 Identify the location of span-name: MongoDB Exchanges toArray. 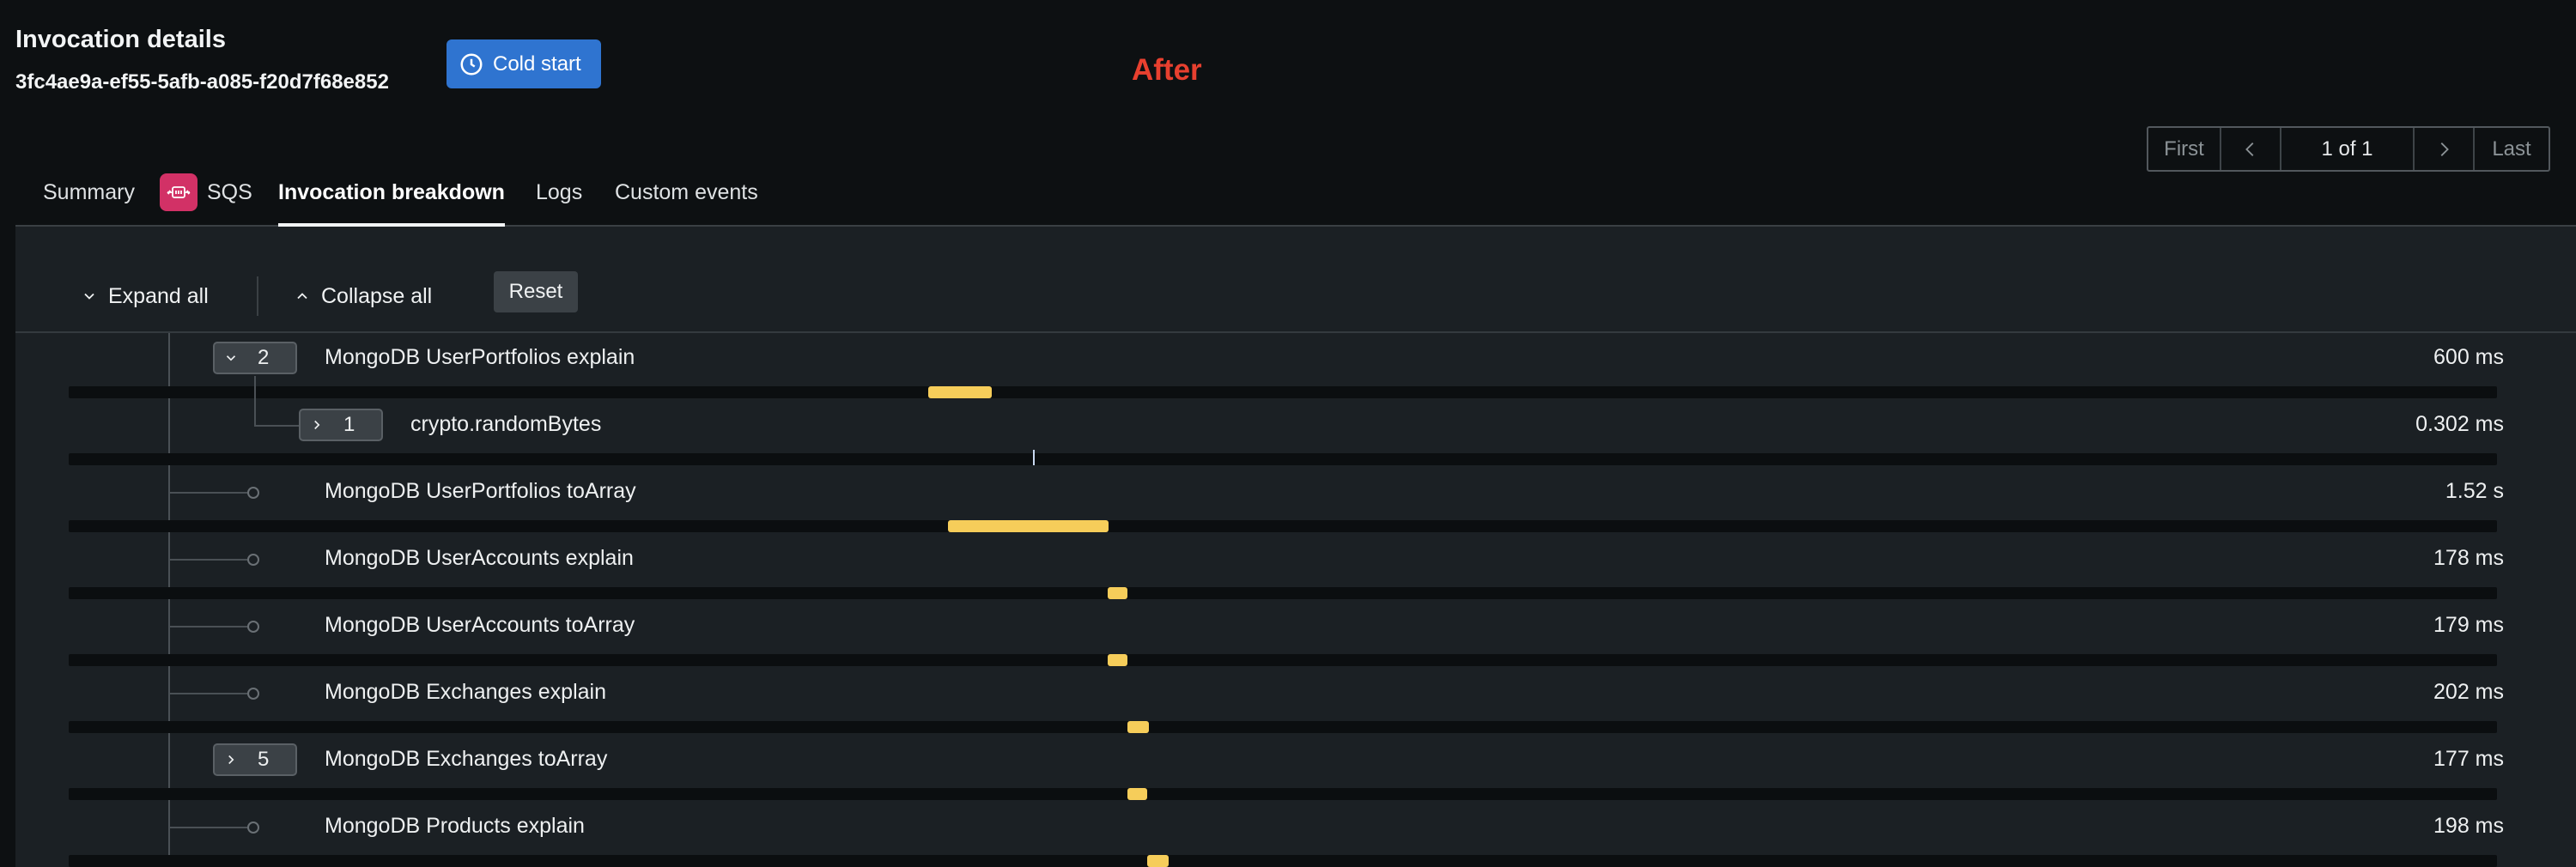
(466, 759).